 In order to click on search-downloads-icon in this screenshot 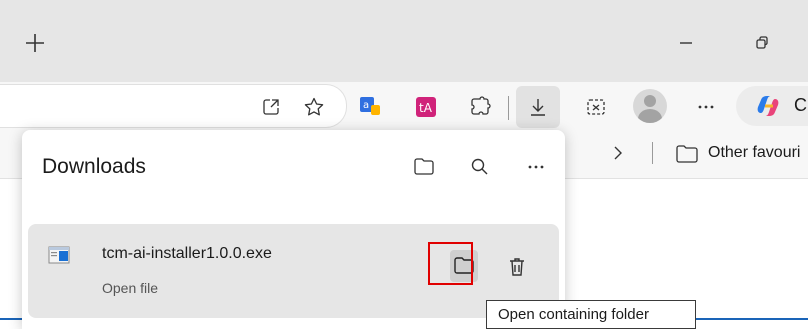, I will do `click(480, 167)`.